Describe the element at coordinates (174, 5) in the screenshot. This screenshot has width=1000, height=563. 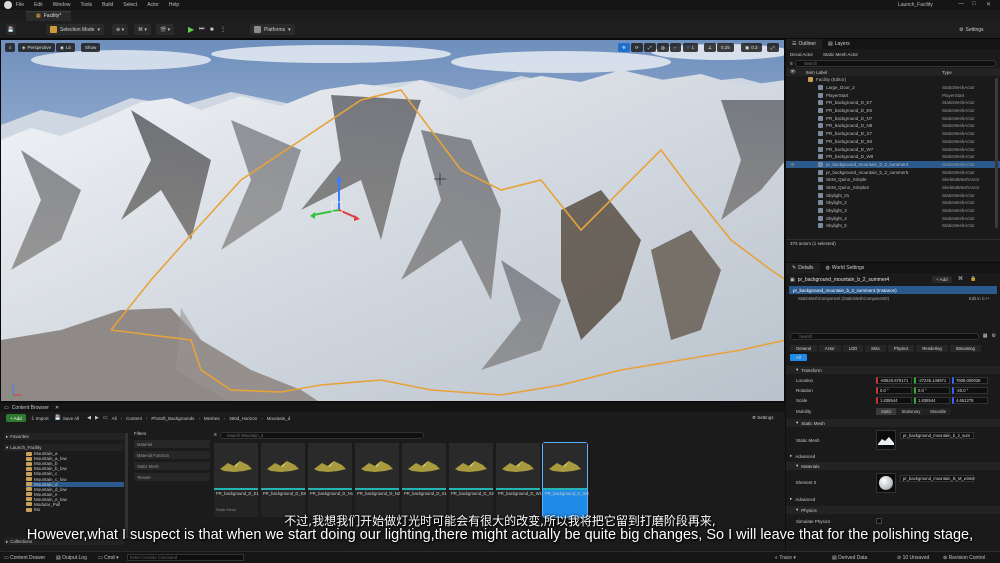
I see `menu-help: Help` at that location.